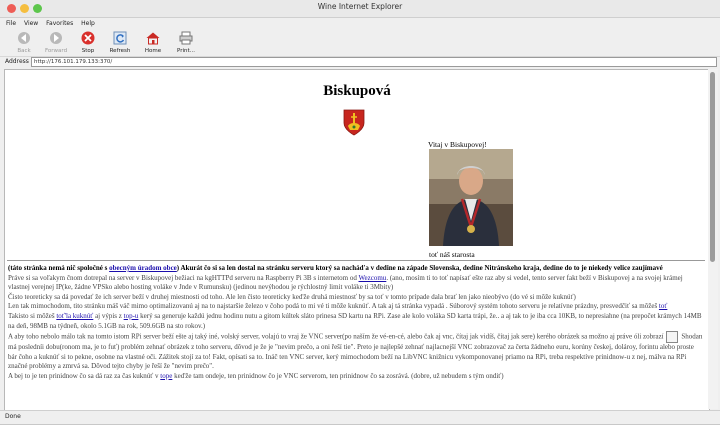 The image size is (720, 425). I want to click on vertical-scrollbar, so click(713, 239).